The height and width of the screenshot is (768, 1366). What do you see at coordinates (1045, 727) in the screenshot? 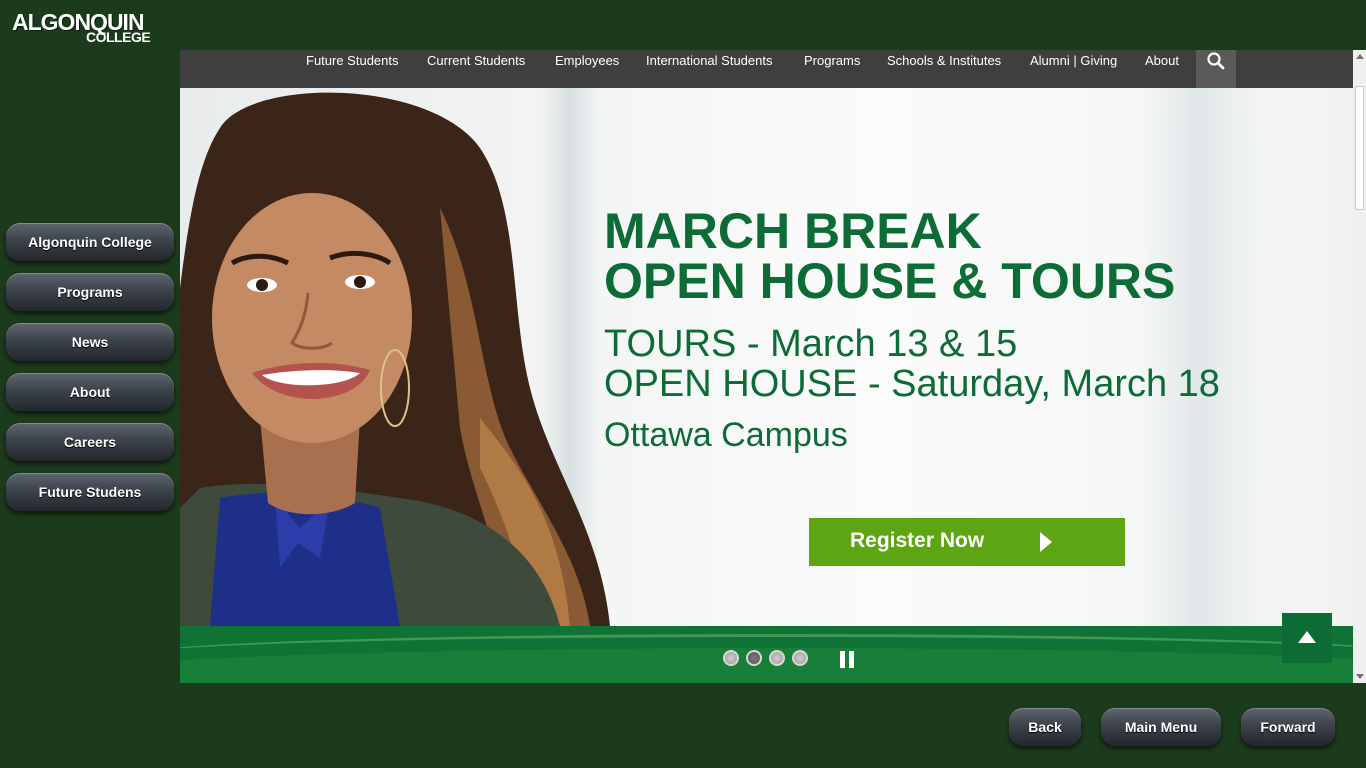
I see `back-button: Back` at bounding box center [1045, 727].